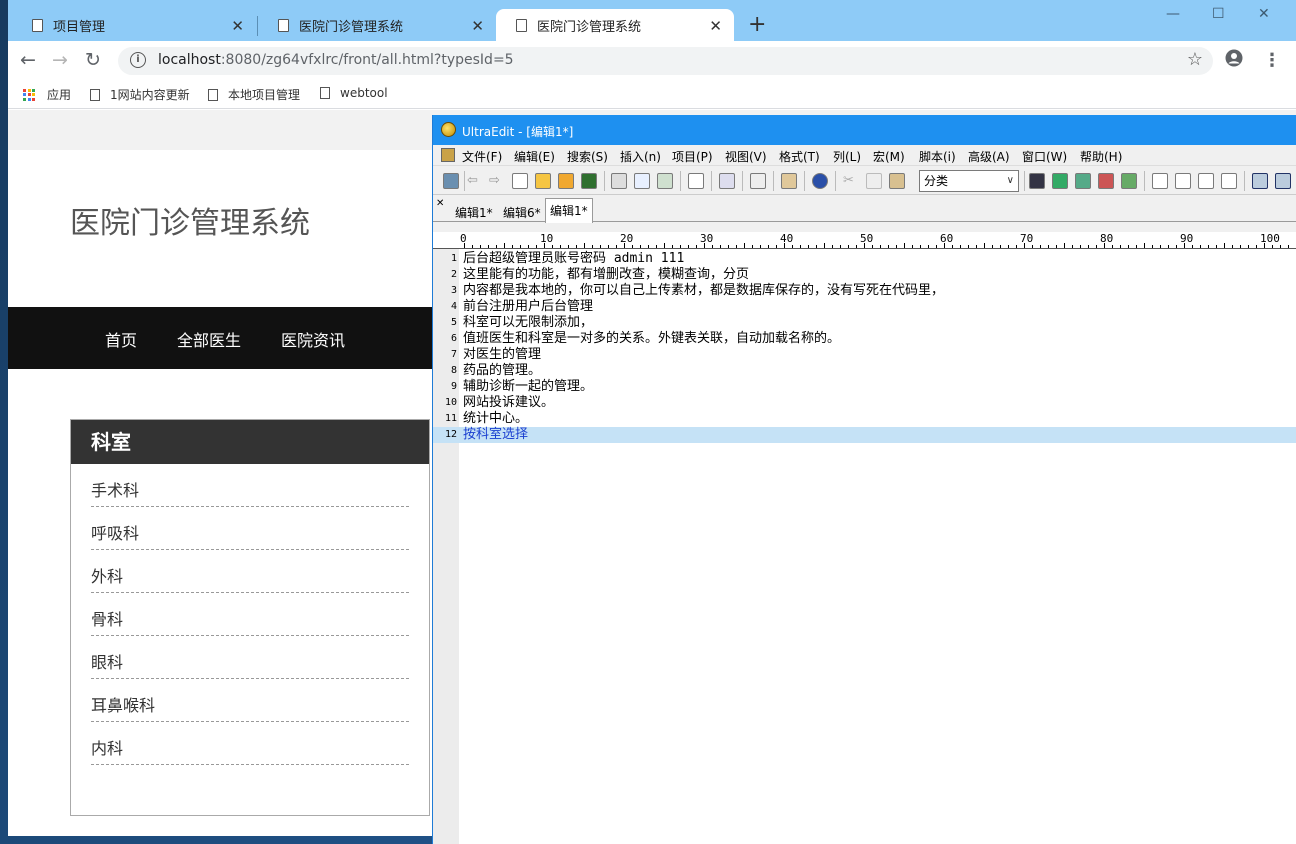 The image size is (1296, 844). What do you see at coordinates (1044, 156) in the screenshot?
I see `menu-window: 窗口(W)` at bounding box center [1044, 156].